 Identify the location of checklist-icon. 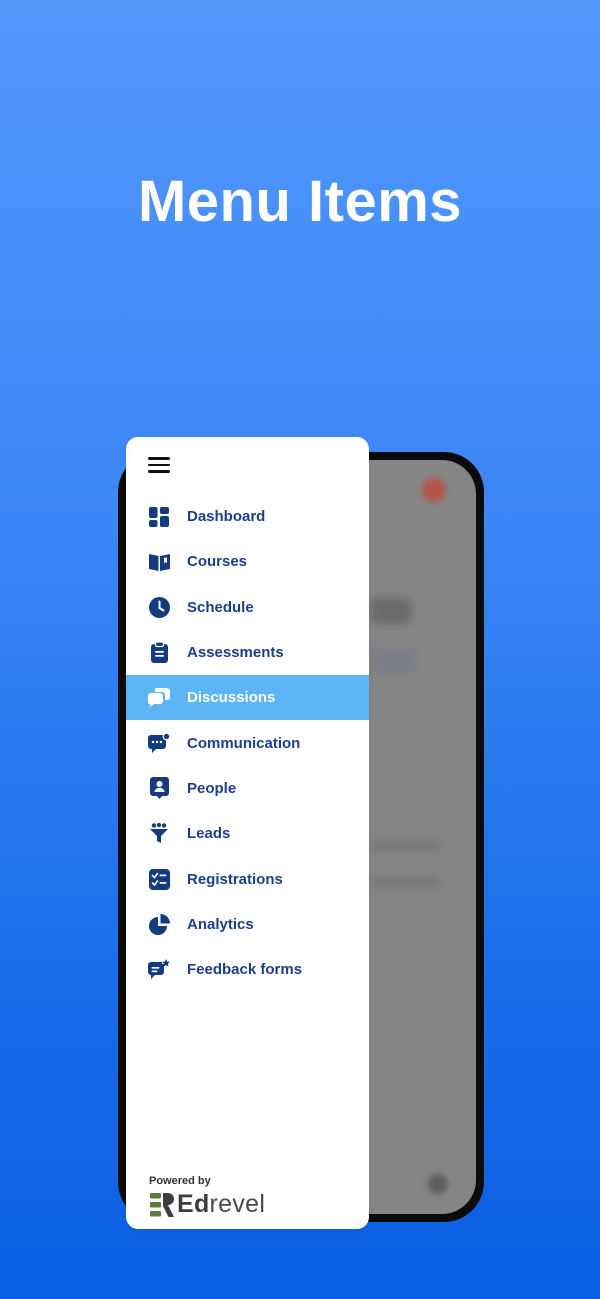
(159, 879).